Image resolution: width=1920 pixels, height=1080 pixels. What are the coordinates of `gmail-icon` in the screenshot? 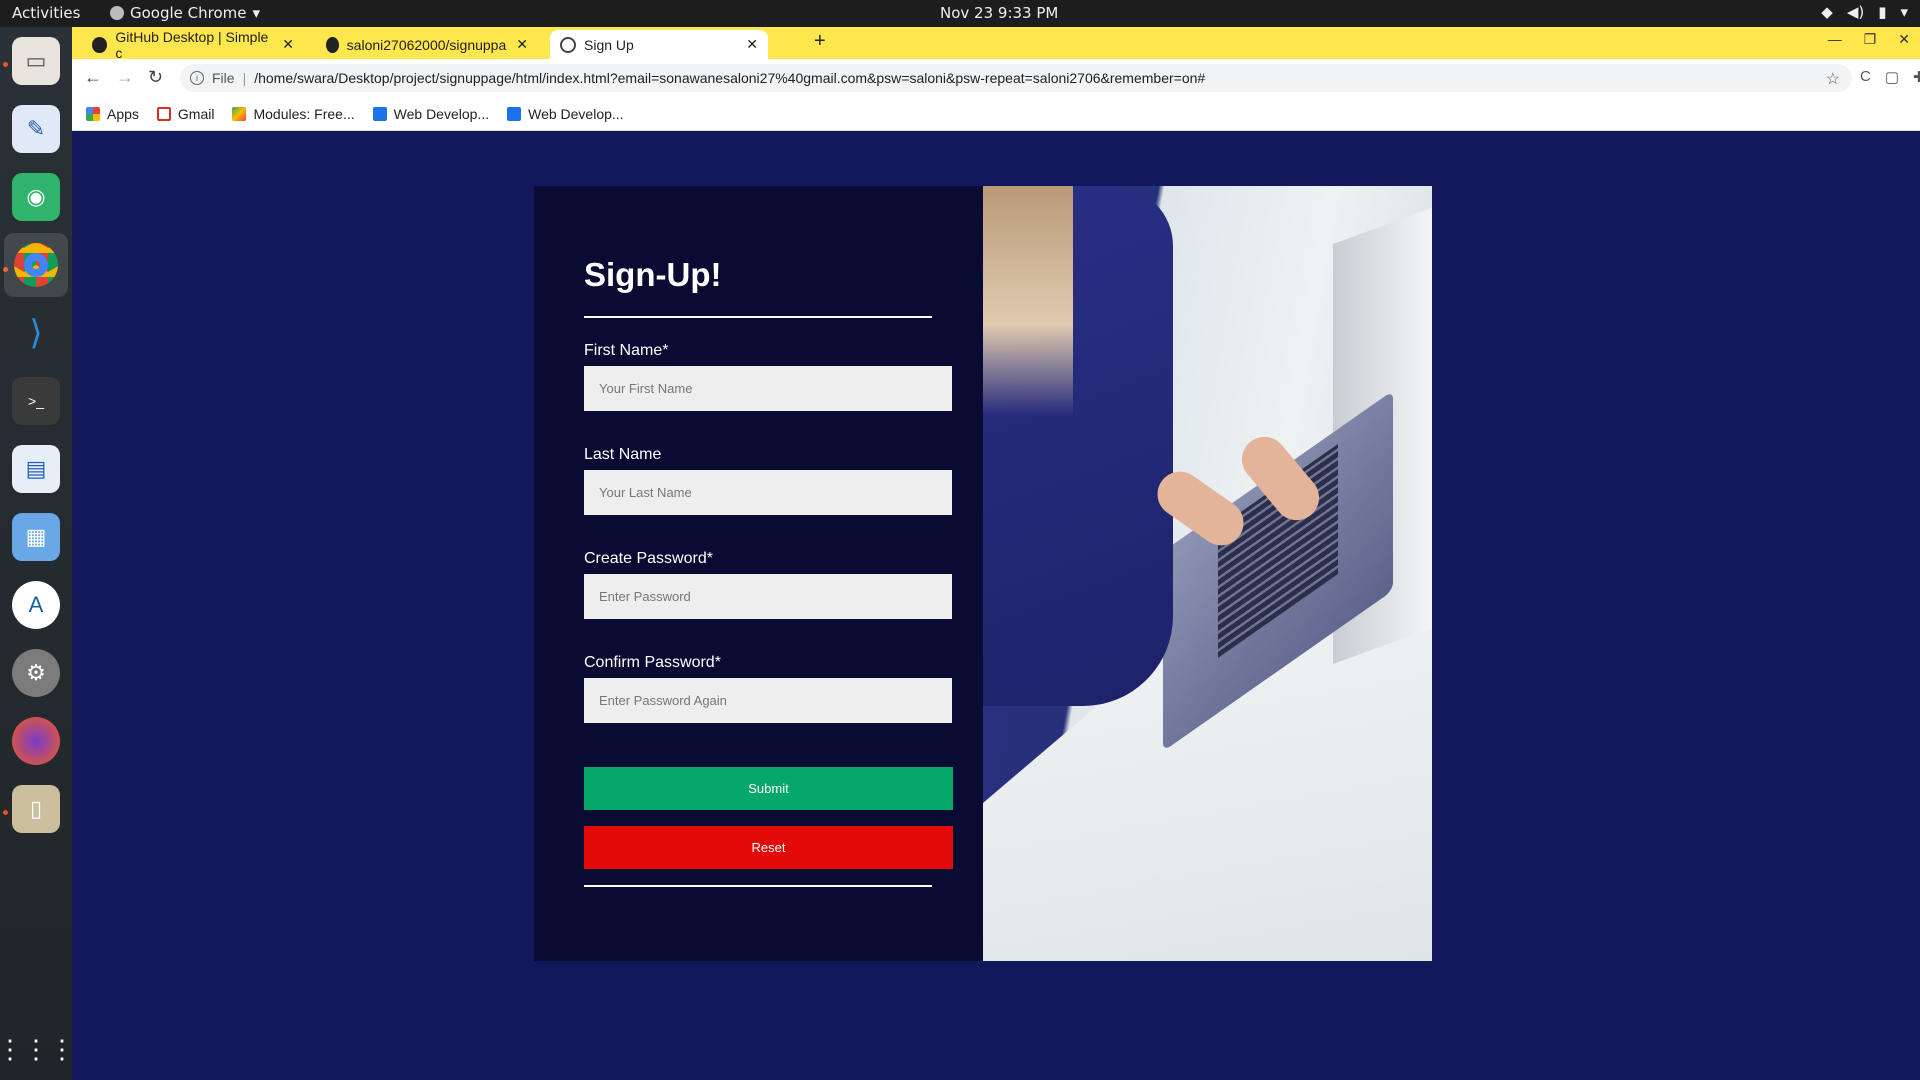 It's located at (163, 113).